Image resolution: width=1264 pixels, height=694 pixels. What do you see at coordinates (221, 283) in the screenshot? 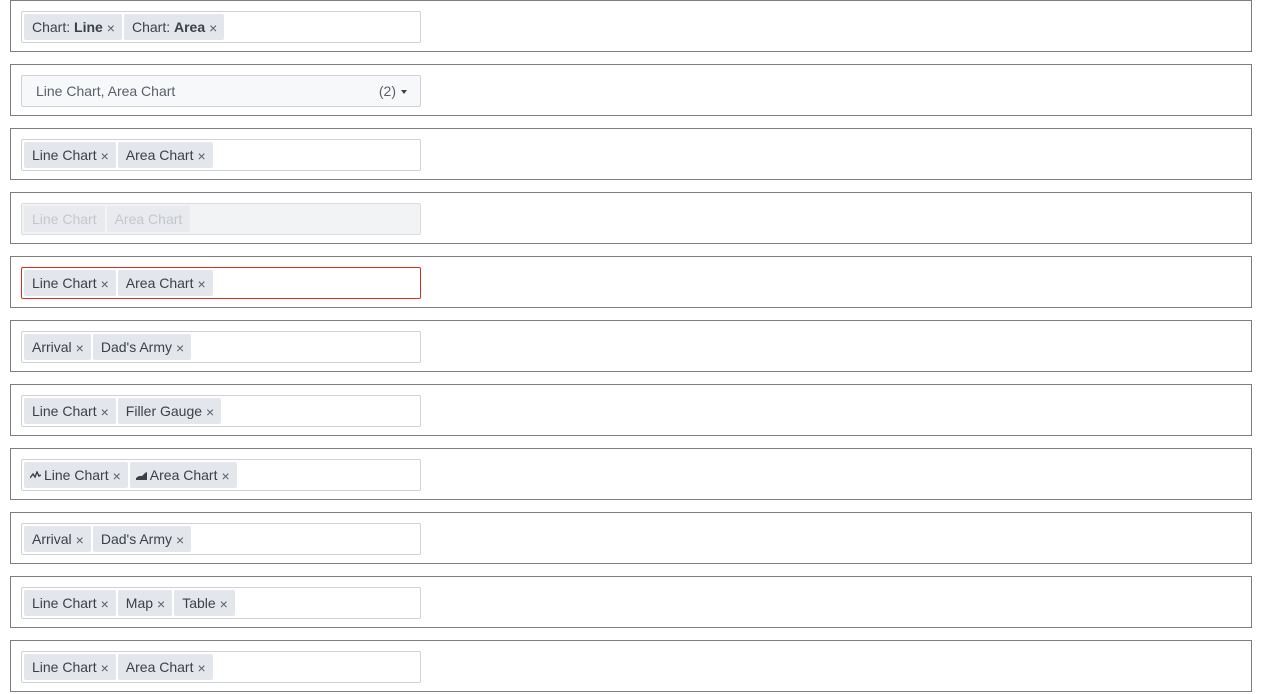
I see `multiselect-field-error: Line Chart × Area Chart ×` at bounding box center [221, 283].